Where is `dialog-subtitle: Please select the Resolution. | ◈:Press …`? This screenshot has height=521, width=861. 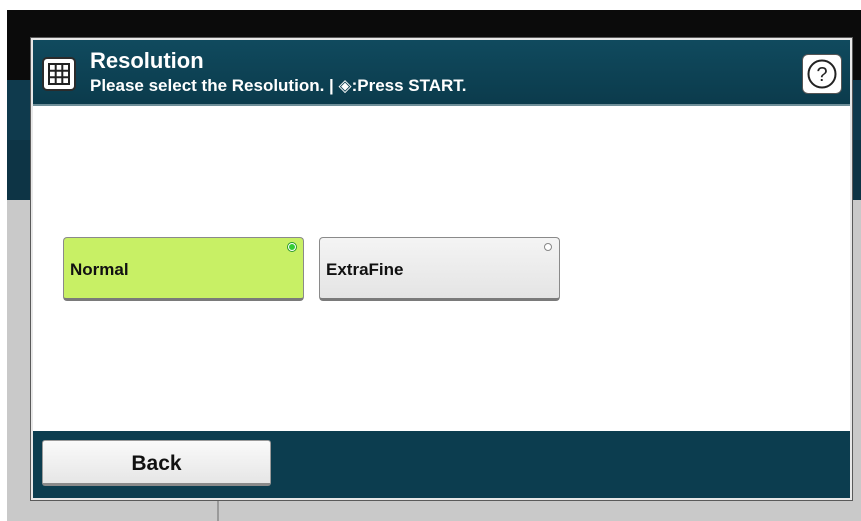 dialog-subtitle: Please select the Resolution. | ◈:Press … is located at coordinates (278, 85).